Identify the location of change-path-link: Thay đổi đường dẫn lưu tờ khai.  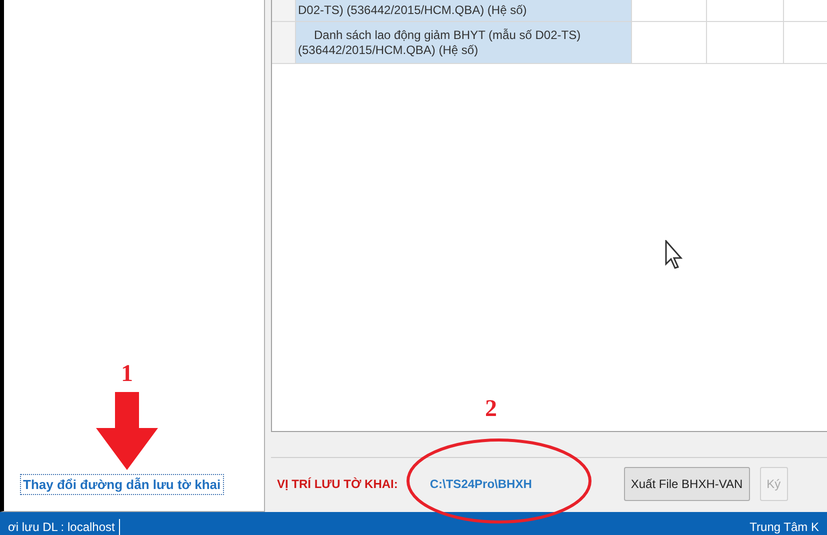
(122, 484).